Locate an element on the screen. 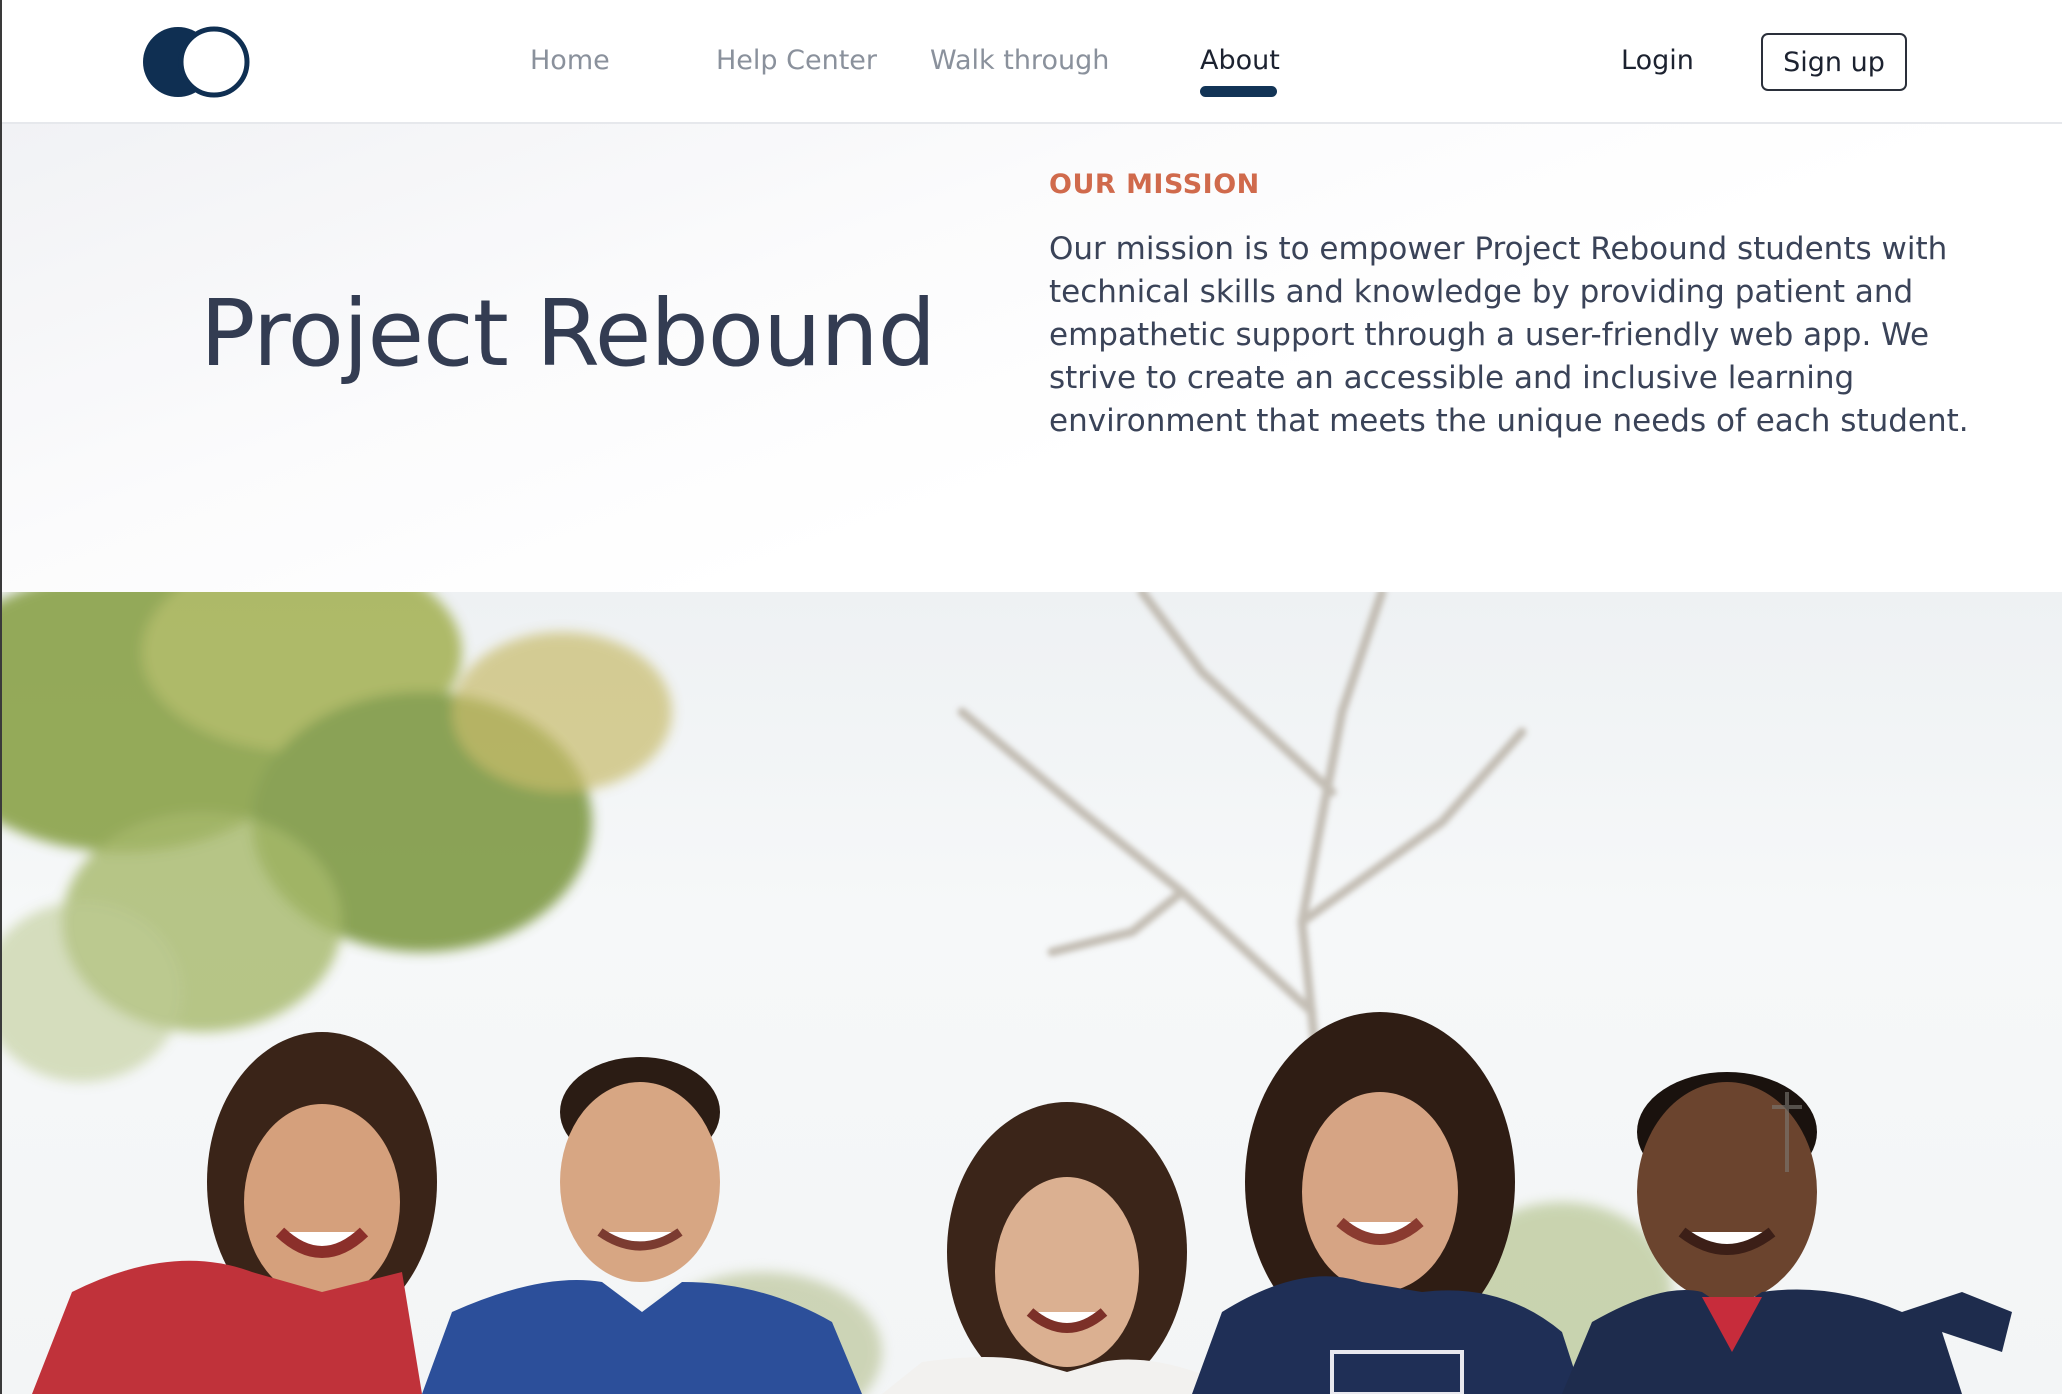 The height and width of the screenshot is (1394, 2062). nav-link-walk-through: Walk through is located at coordinates (1019, 61).